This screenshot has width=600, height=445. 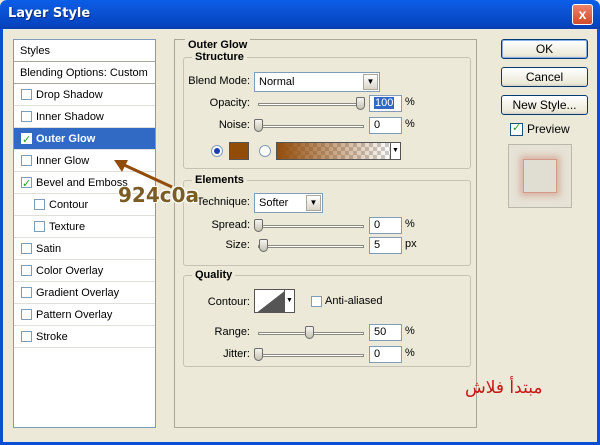 What do you see at coordinates (66, 139) in the screenshot?
I see `style-item-label: Outer Glow` at bounding box center [66, 139].